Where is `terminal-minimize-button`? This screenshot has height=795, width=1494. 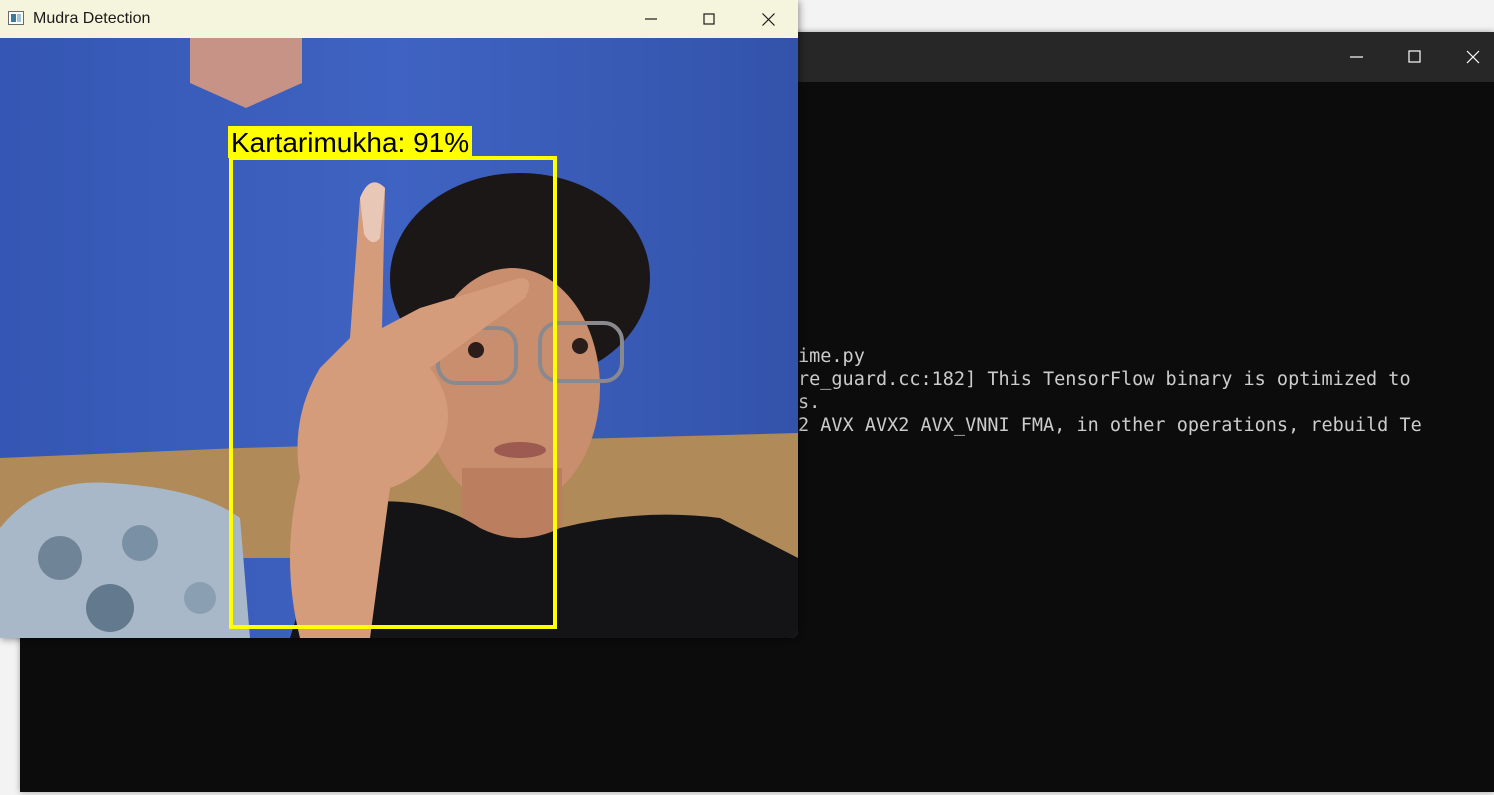
terminal-minimize-button is located at coordinates (1357, 57).